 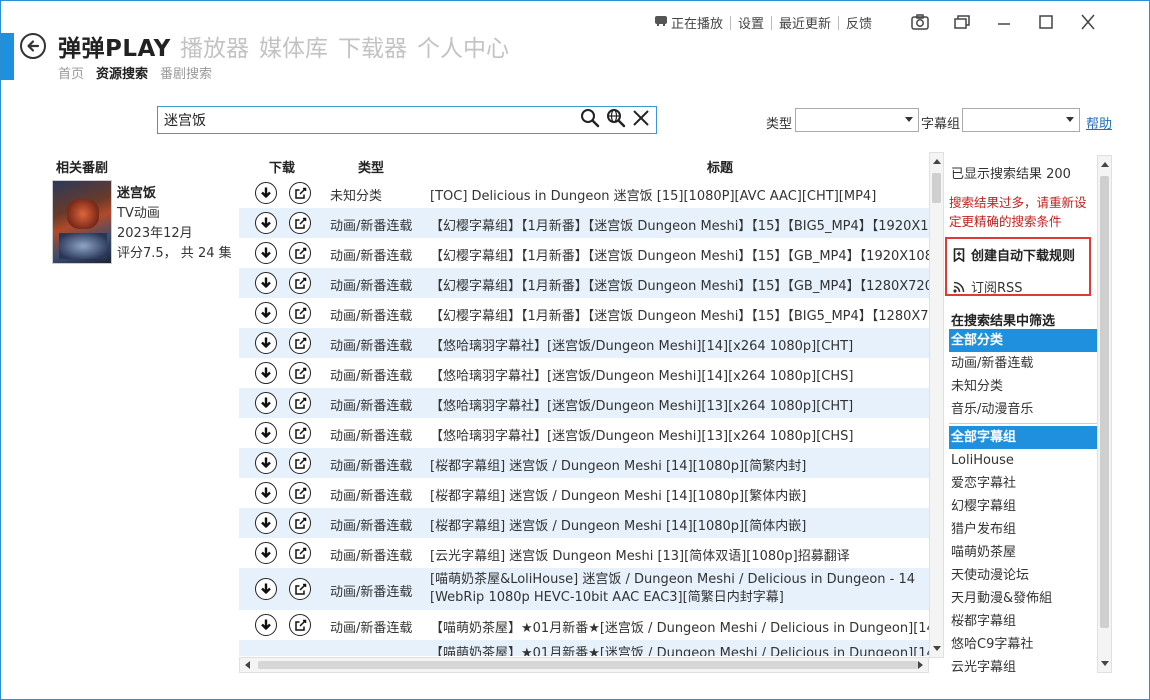 What do you see at coordinates (1023, 437) in the screenshot?
I see `group-filter-item: 全部字幕组` at bounding box center [1023, 437].